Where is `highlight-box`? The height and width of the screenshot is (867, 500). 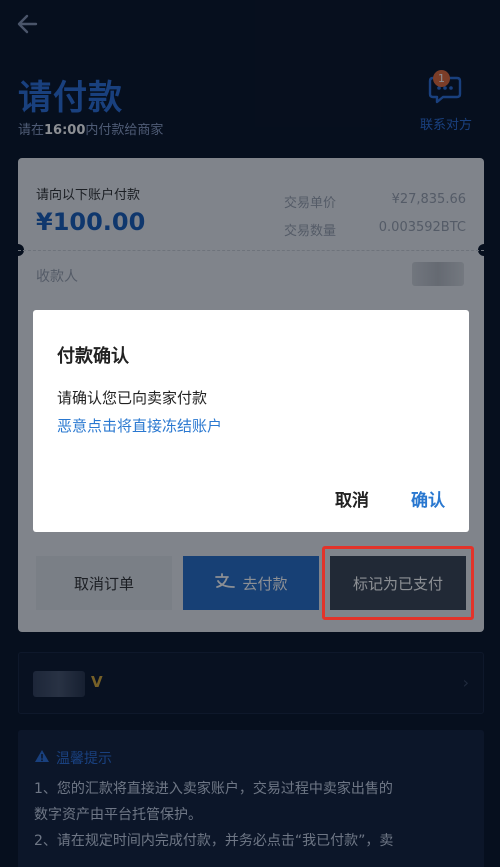
highlight-box is located at coordinates (398, 583).